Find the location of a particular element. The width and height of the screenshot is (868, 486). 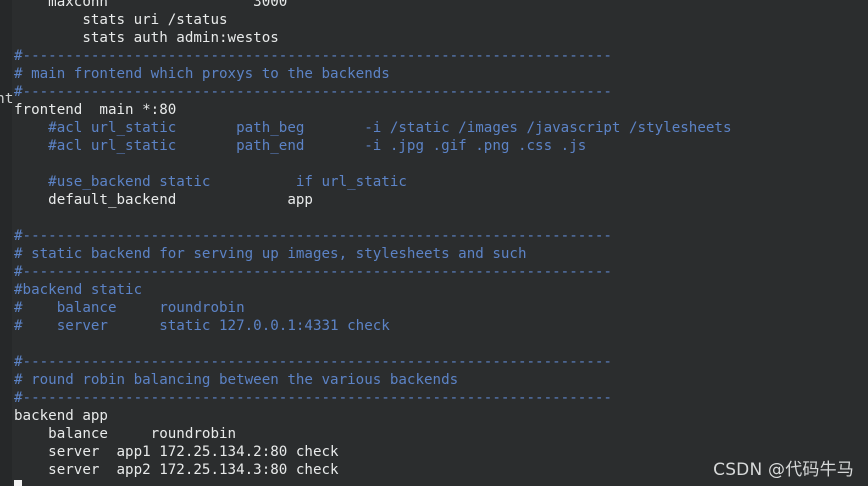

terminal-line: maxconn 3000 is located at coordinates (151, 5).